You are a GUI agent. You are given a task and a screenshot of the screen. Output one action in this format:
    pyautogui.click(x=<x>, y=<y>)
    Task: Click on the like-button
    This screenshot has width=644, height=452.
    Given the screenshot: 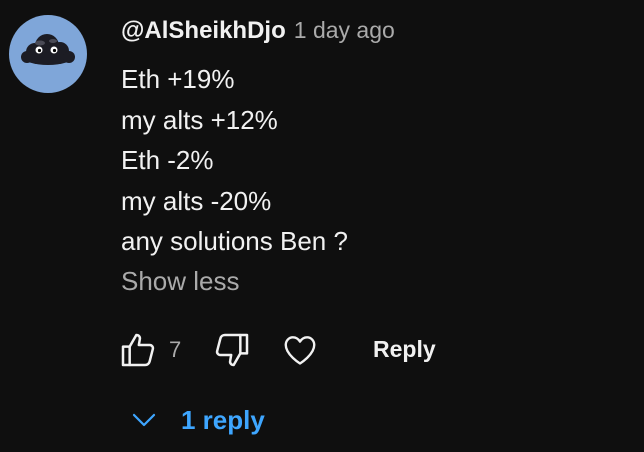 What is the action you would take?
    pyautogui.click(x=138, y=350)
    